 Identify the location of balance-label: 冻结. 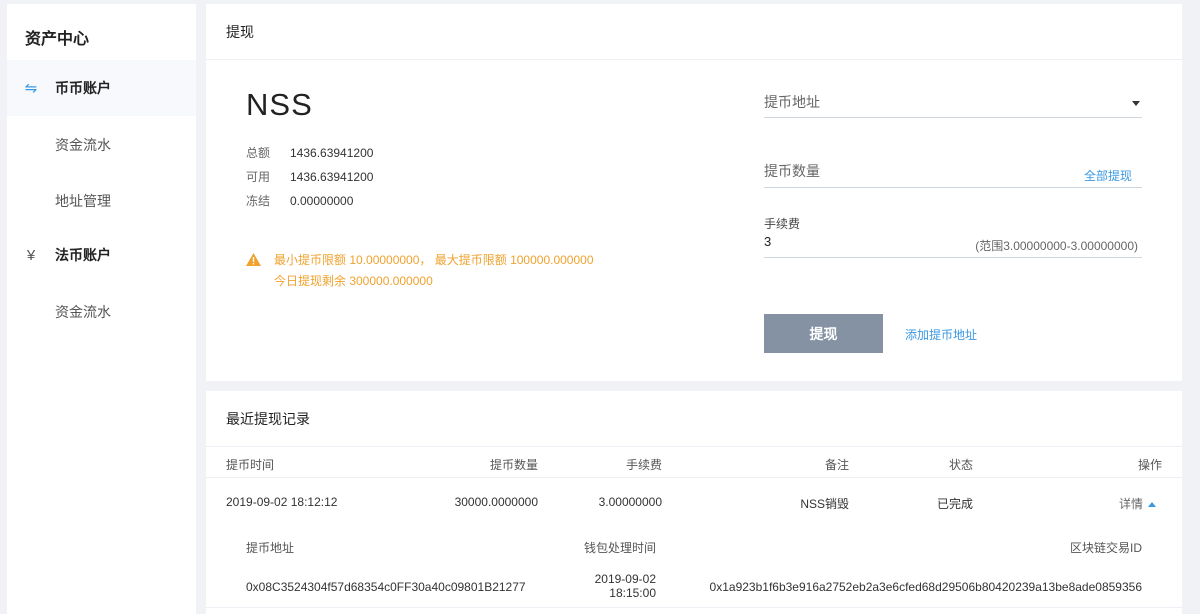
(258, 201).